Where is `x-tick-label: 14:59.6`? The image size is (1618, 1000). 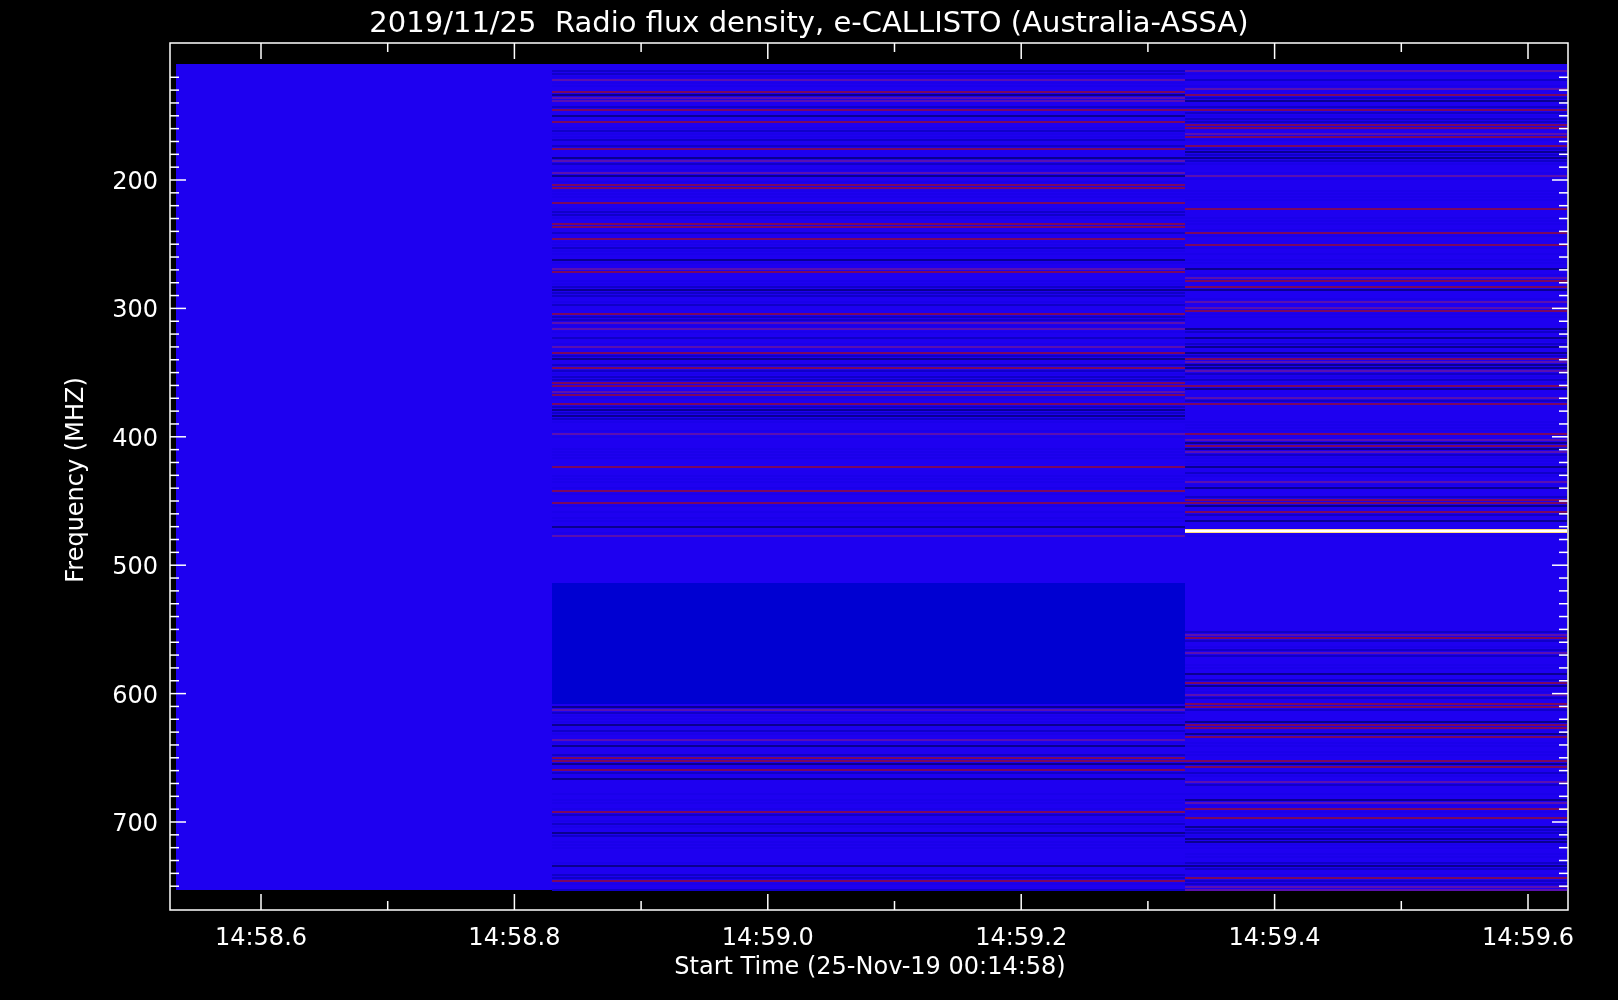 x-tick-label: 14:59.6 is located at coordinates (1528, 937).